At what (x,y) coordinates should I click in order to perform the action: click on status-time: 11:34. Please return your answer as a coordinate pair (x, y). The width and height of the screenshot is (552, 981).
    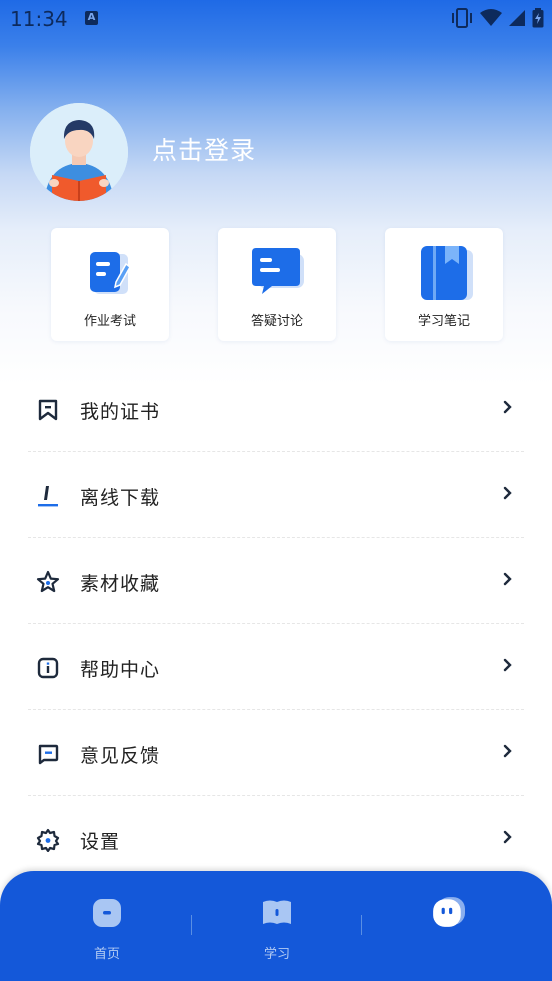
    Looking at the image, I should click on (39, 19).